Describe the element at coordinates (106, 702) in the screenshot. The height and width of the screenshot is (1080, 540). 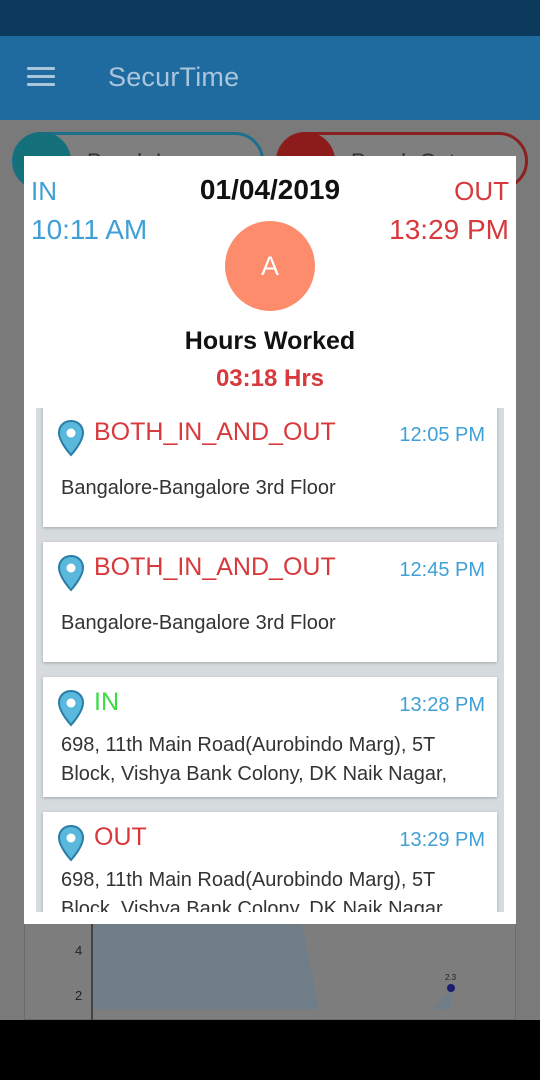
I see `entry-type: IN` at that location.